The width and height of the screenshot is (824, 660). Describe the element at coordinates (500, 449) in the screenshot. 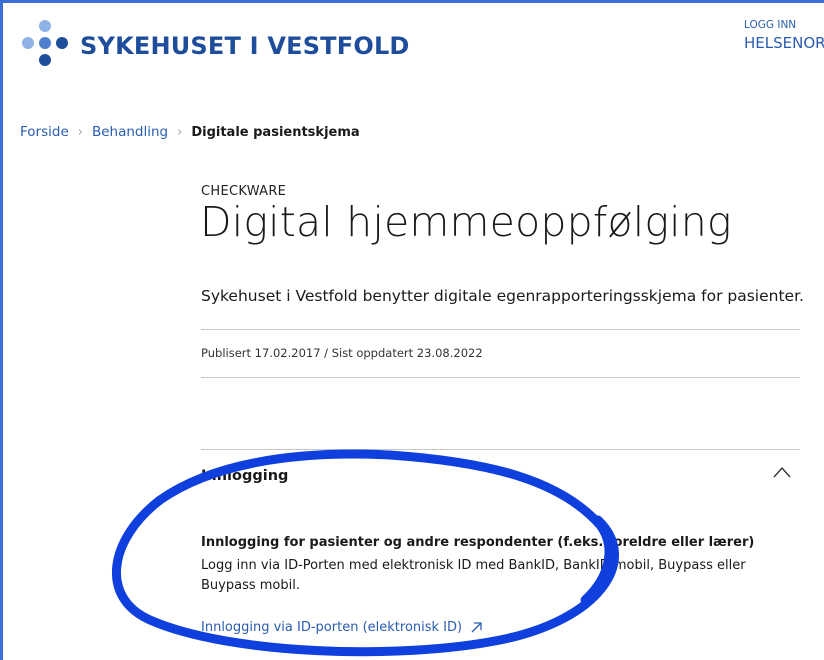

I see `accordion-top-border` at that location.